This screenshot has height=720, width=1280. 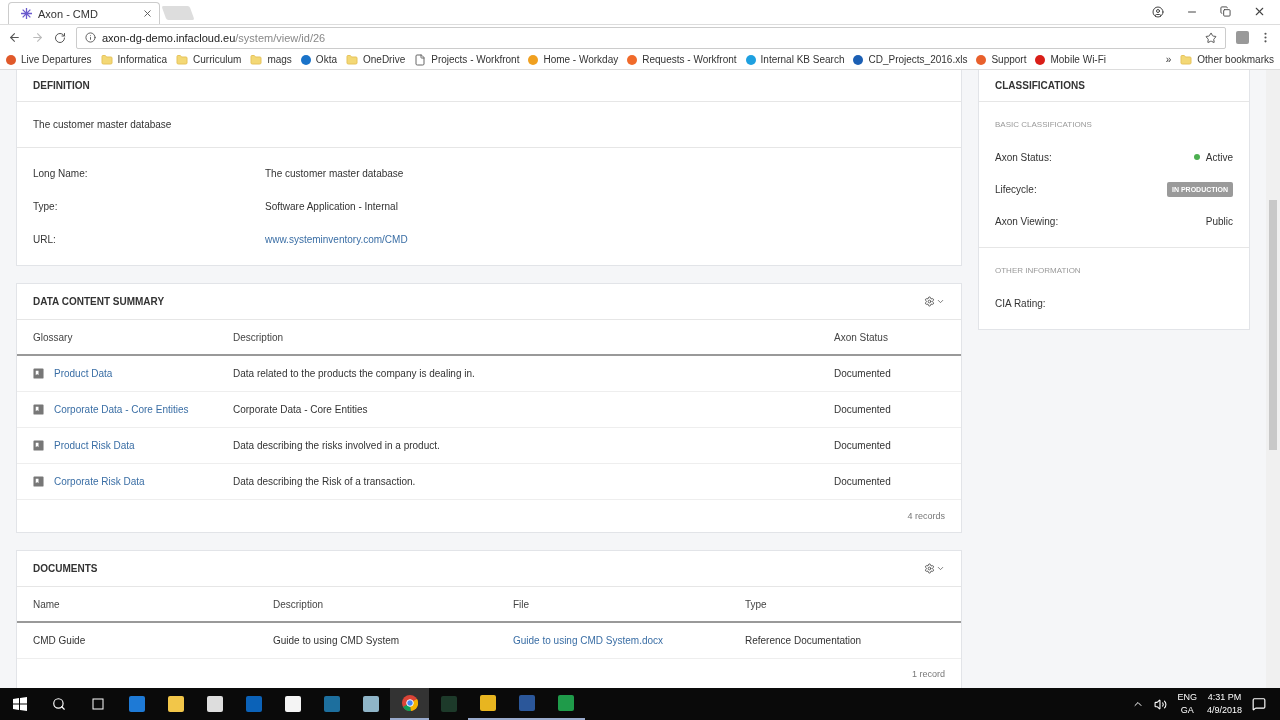 What do you see at coordinates (1043, 125) in the screenshot?
I see `section-heading: BASIC CLASSIFICATIONS` at bounding box center [1043, 125].